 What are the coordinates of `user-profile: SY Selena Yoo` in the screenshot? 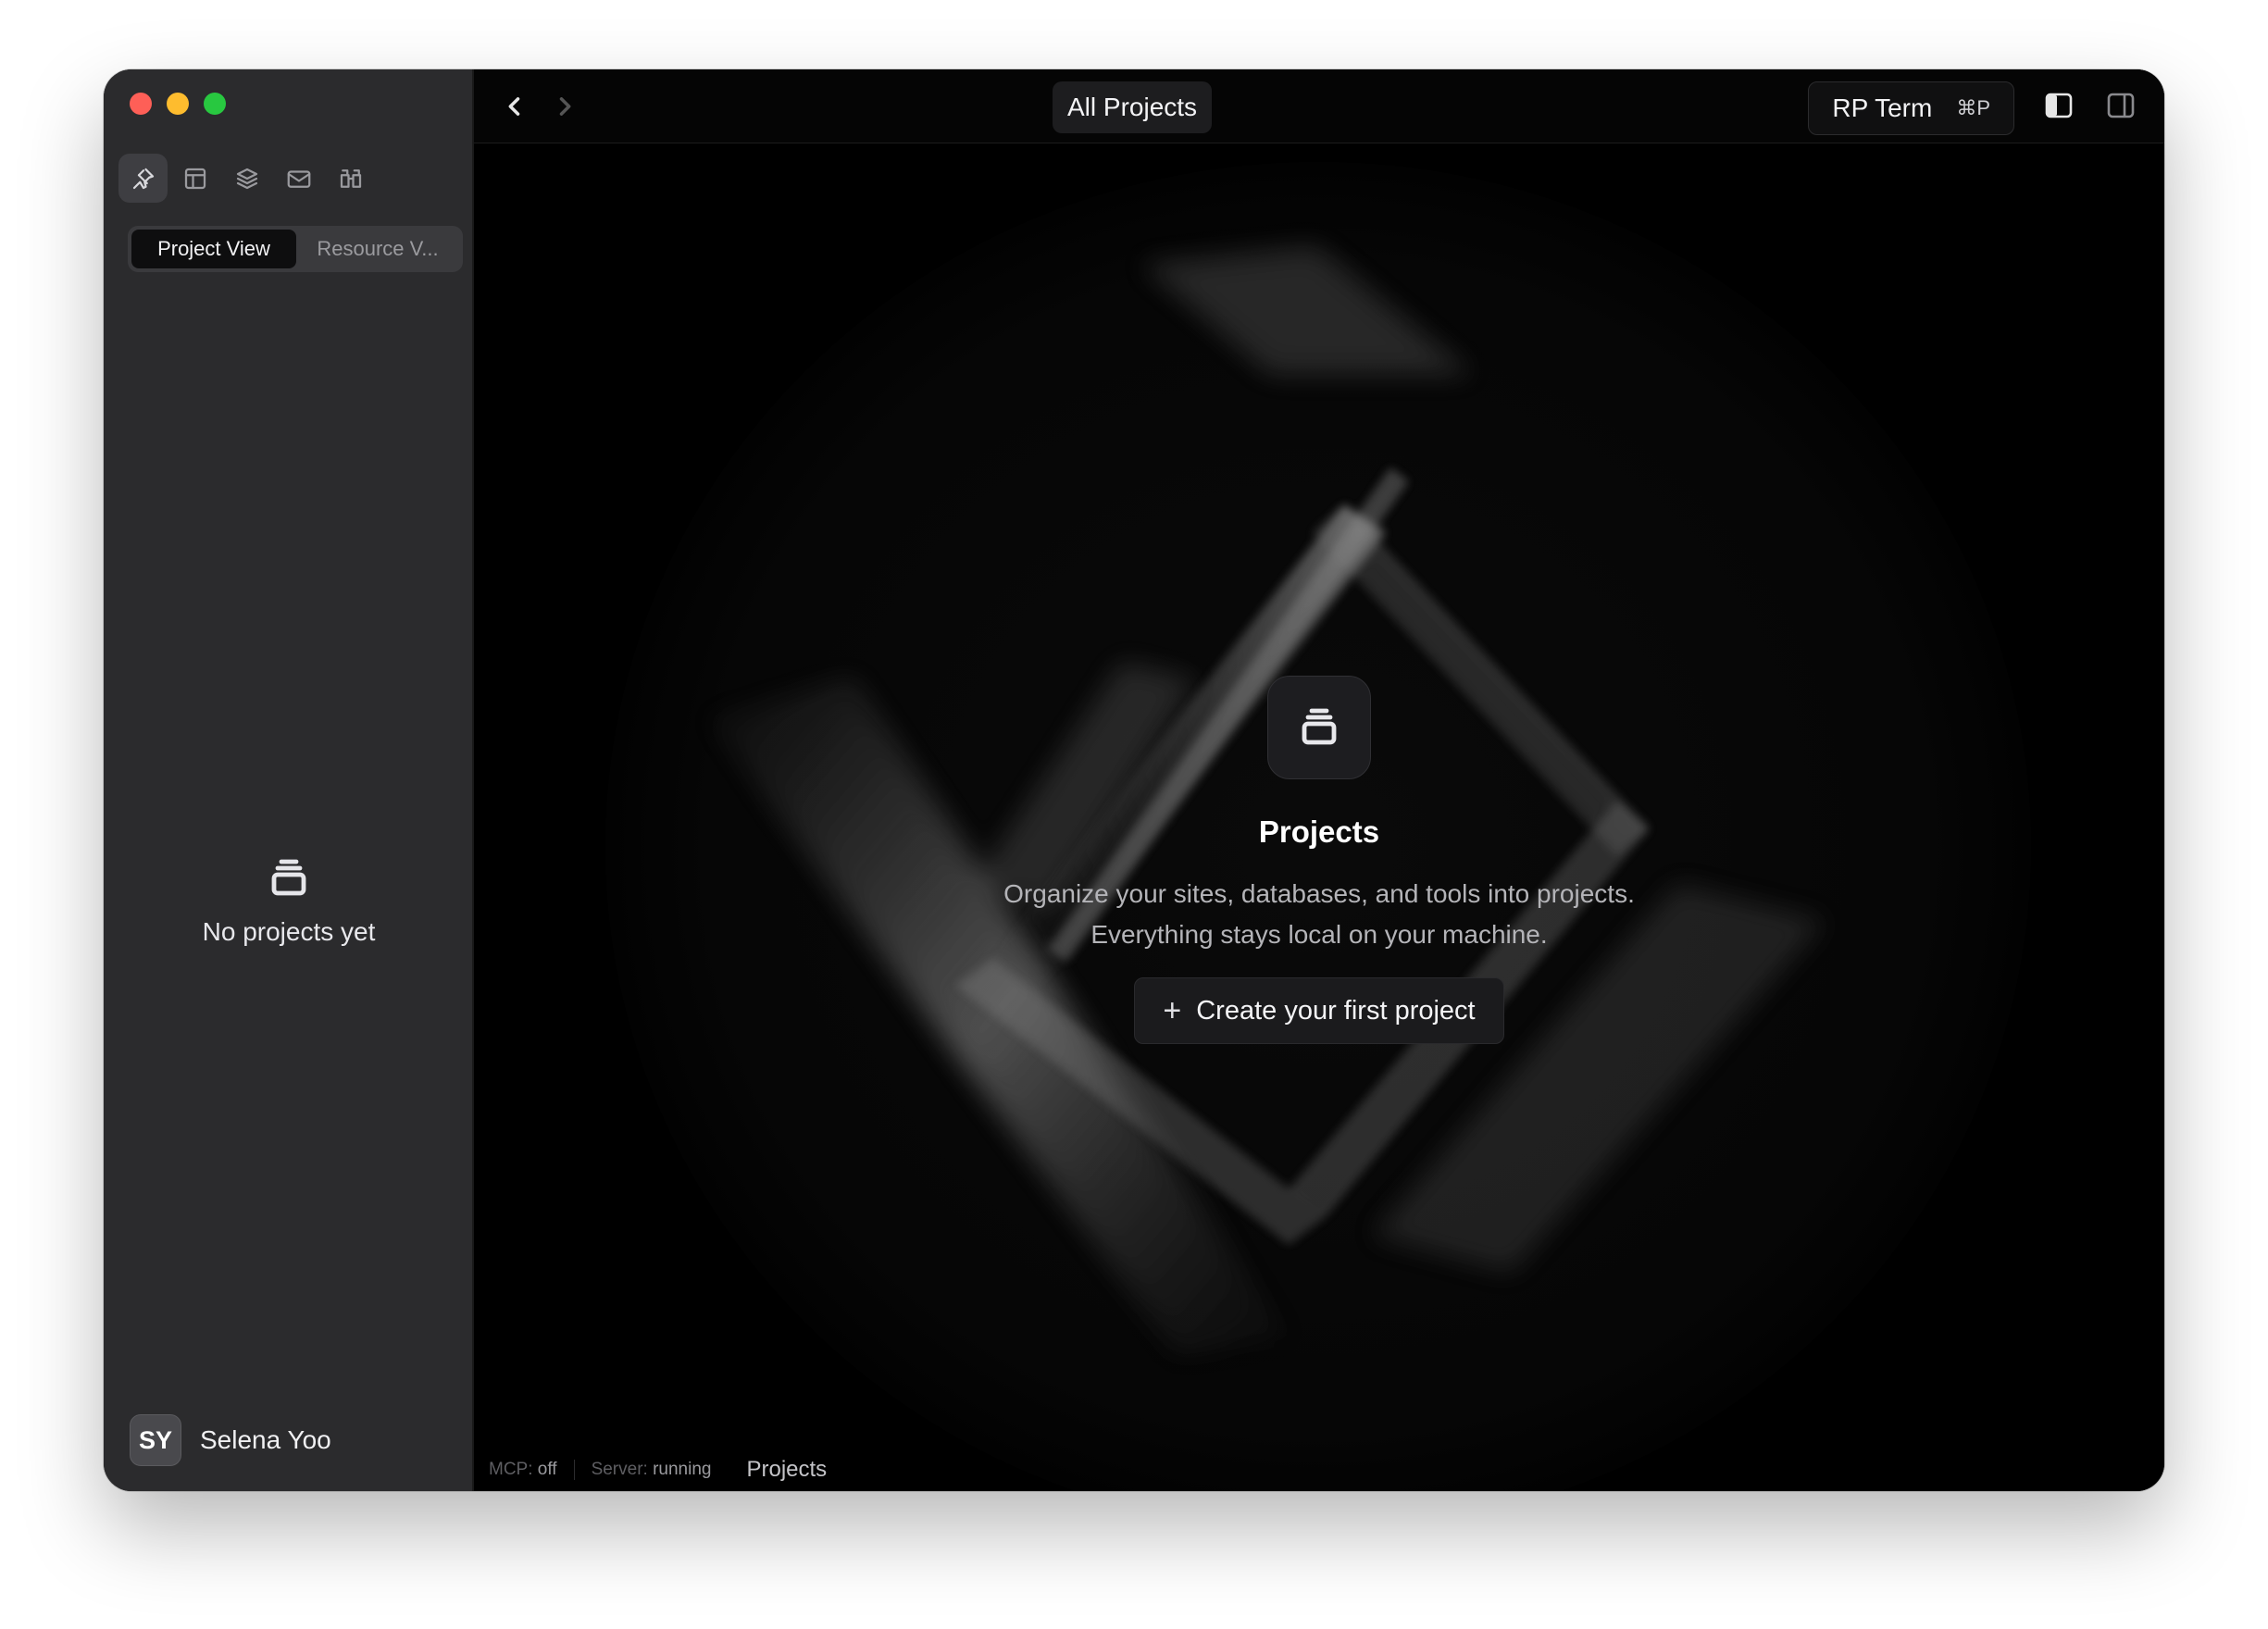 It's located at (230, 1440).